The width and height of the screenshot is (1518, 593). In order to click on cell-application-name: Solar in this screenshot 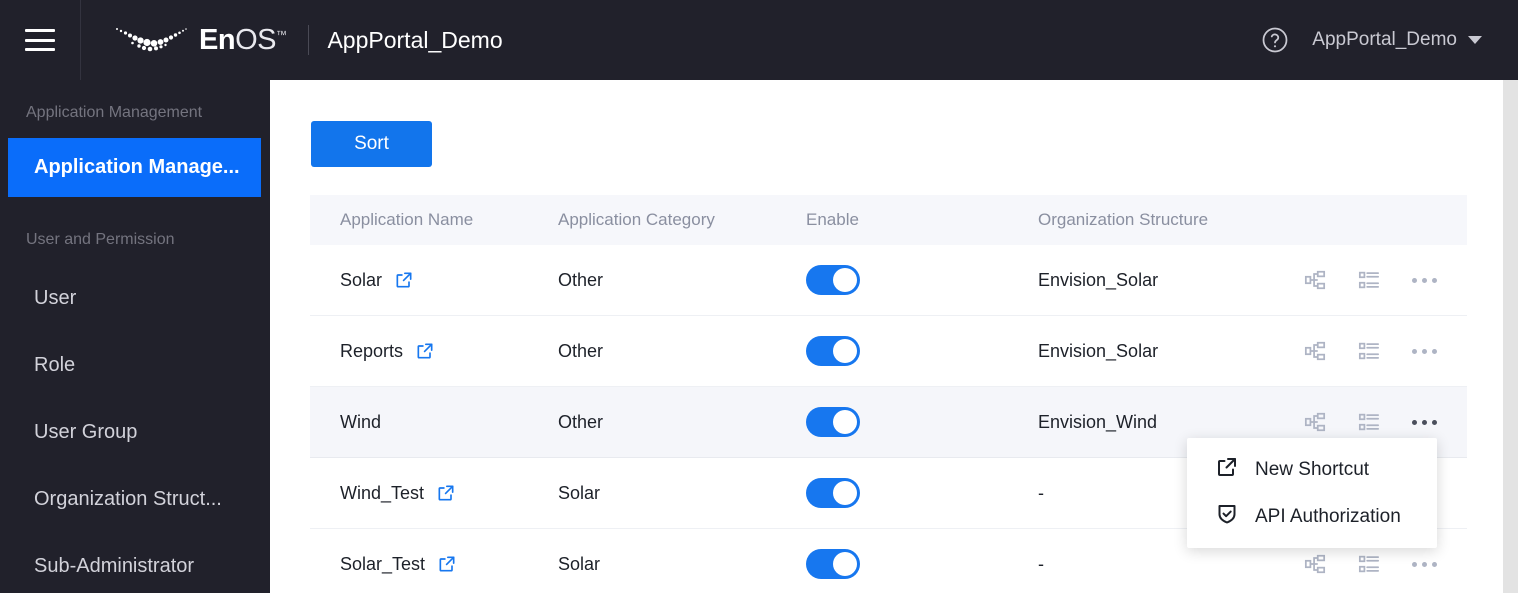, I will do `click(434, 280)`.